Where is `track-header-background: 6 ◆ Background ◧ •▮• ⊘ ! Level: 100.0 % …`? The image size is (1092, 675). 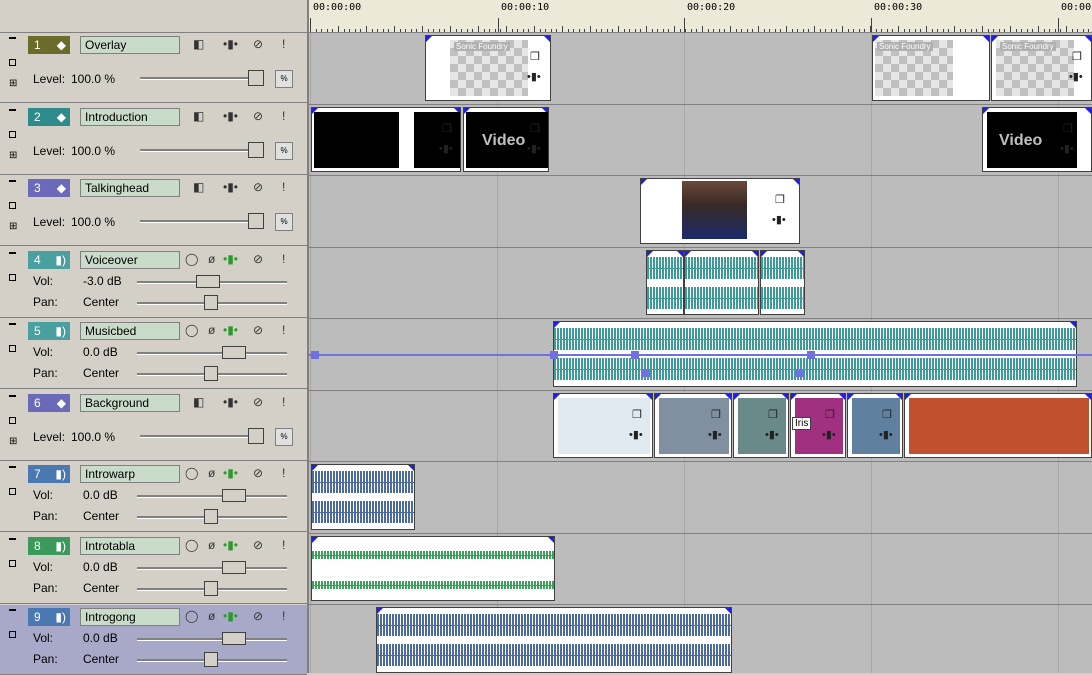 track-header-background: 6 ◆ Background ◧ •▮• ⊘ ! Level: 100.0 % … is located at coordinates (153, 425).